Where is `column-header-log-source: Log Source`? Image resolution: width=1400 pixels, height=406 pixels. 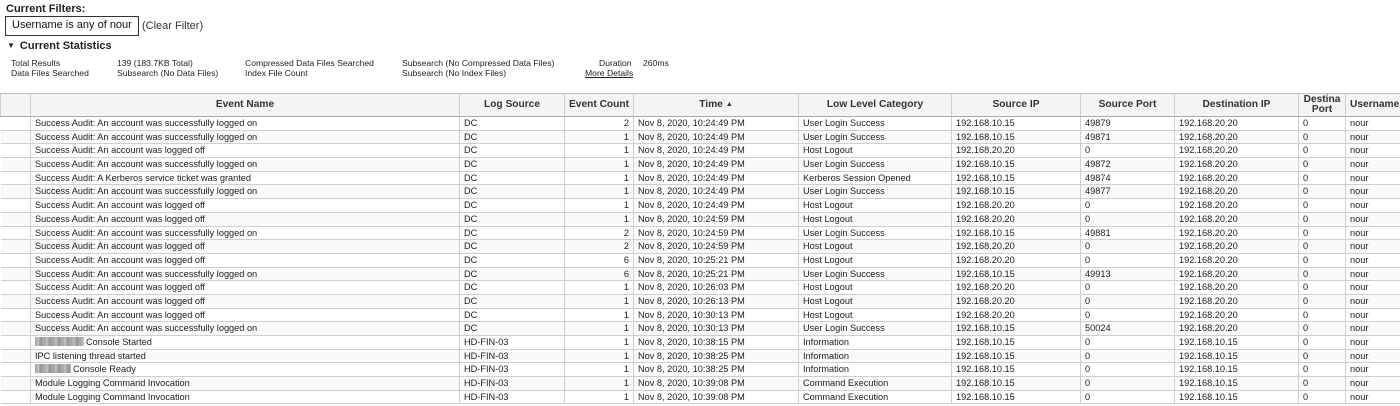
column-header-log-source: Log Source is located at coordinates (512, 105).